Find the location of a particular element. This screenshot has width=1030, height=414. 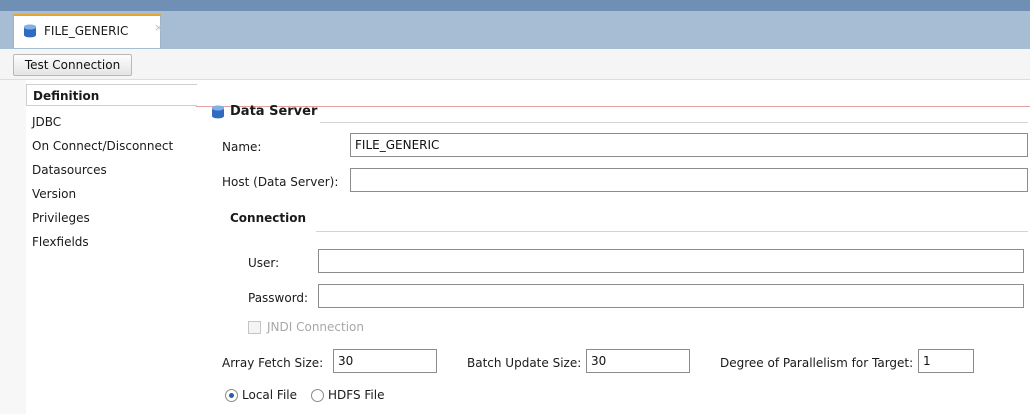

name-label: Name: is located at coordinates (242, 147).